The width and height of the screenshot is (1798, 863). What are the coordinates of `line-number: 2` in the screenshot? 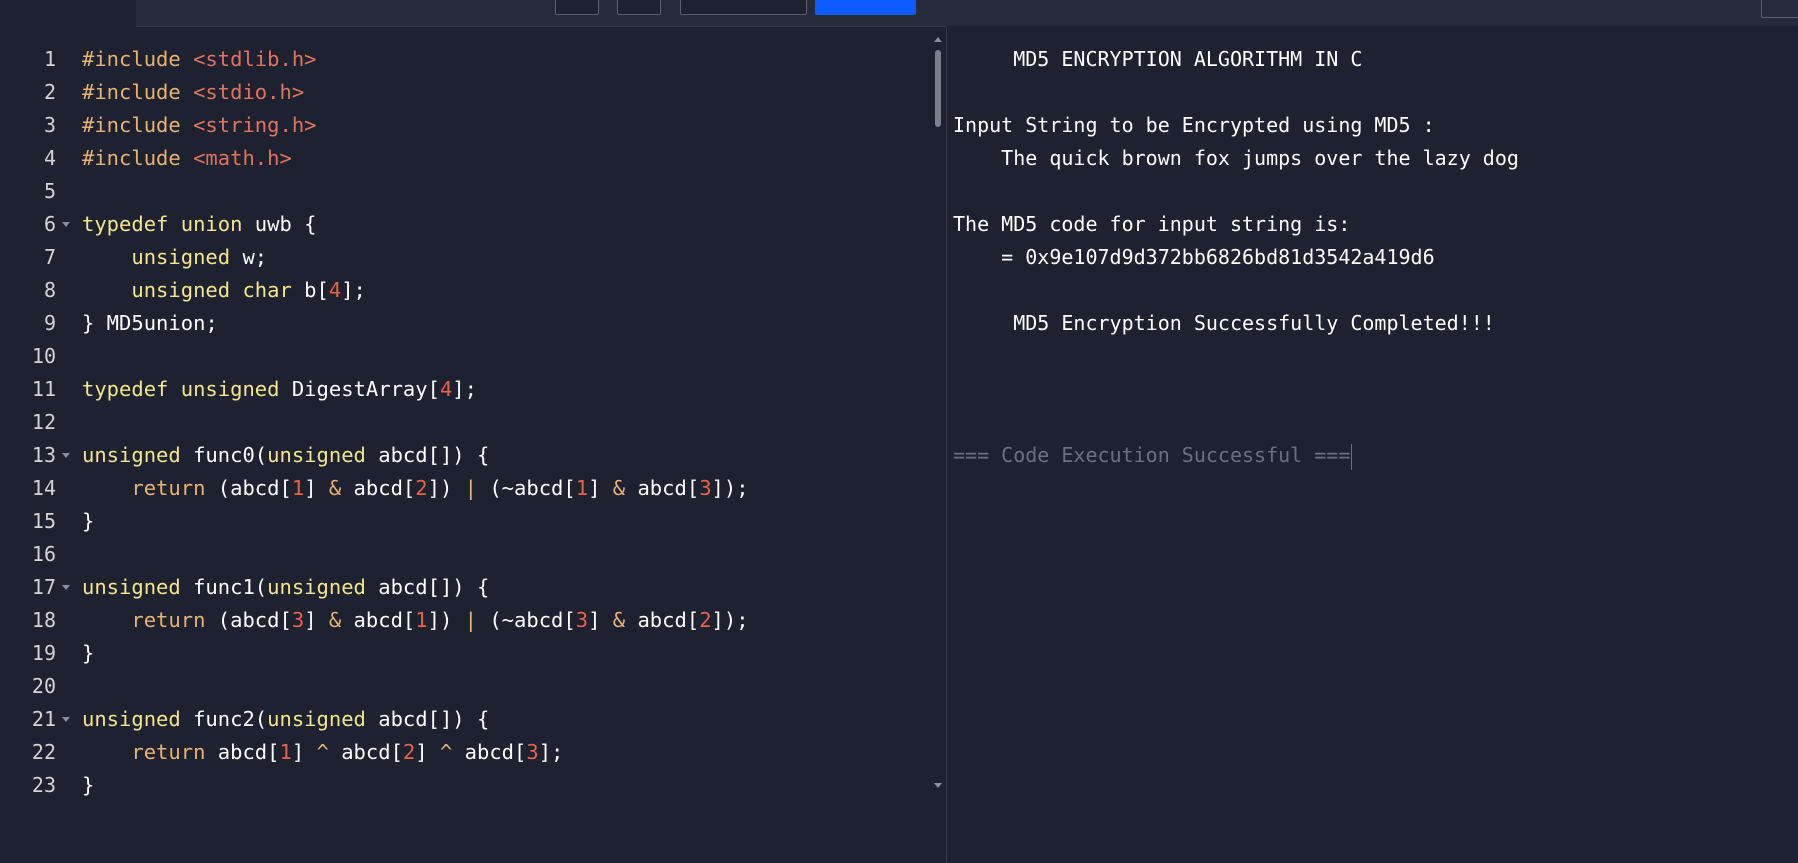 It's located at (49, 92).